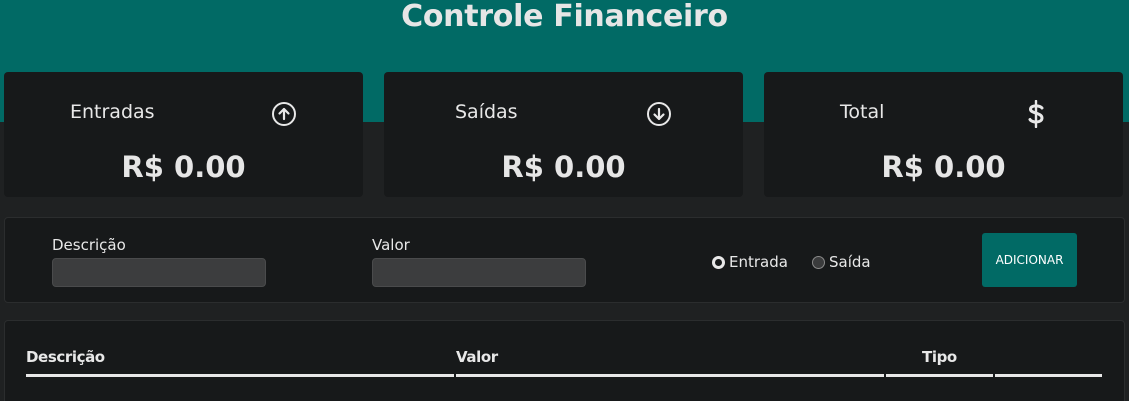 This screenshot has width=1129, height=401. What do you see at coordinates (564, 17) in the screenshot?
I see `page-title: Controle Financeiro` at bounding box center [564, 17].